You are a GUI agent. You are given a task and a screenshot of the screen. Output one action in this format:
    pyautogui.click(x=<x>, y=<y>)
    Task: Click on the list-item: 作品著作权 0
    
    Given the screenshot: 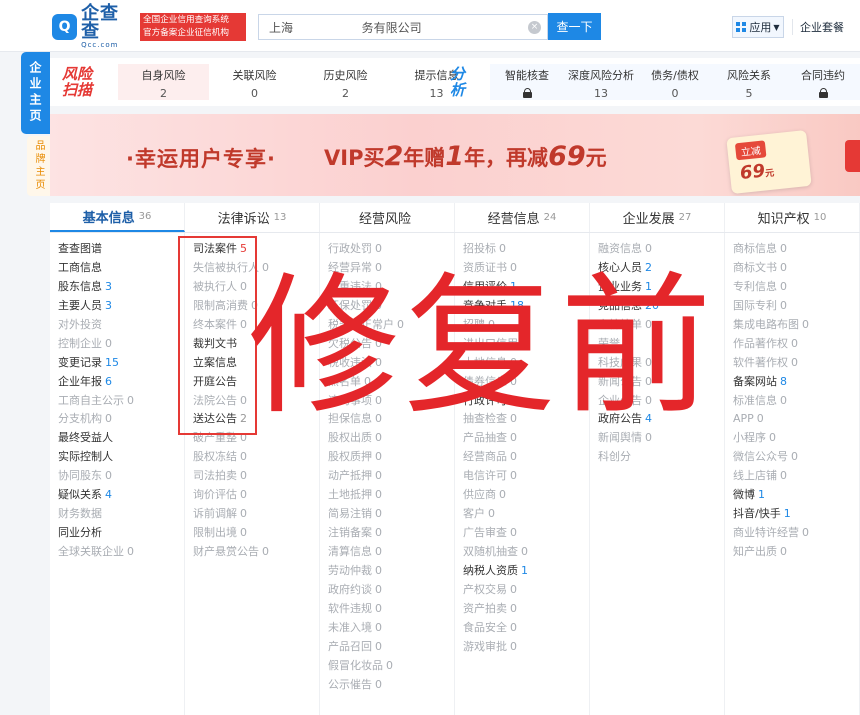 What is the action you would take?
    pyautogui.click(x=796, y=343)
    